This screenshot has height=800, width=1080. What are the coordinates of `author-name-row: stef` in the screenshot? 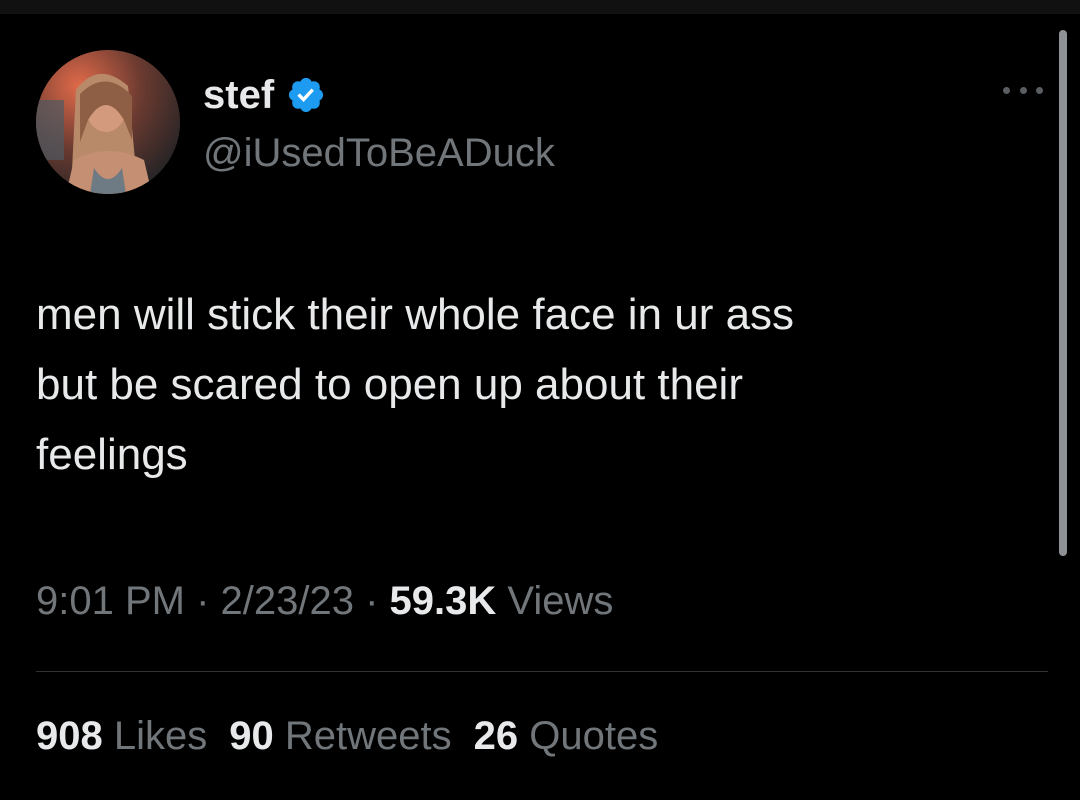 It's located at (264, 95).